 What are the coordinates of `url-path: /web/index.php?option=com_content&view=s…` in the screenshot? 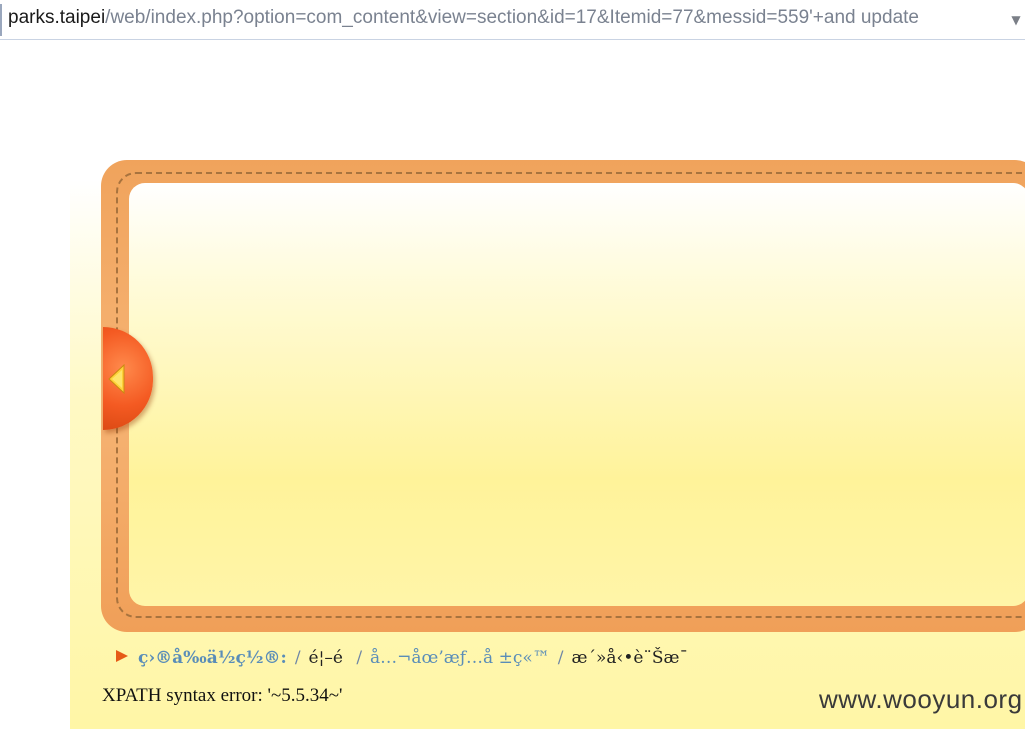 It's located at (512, 17).